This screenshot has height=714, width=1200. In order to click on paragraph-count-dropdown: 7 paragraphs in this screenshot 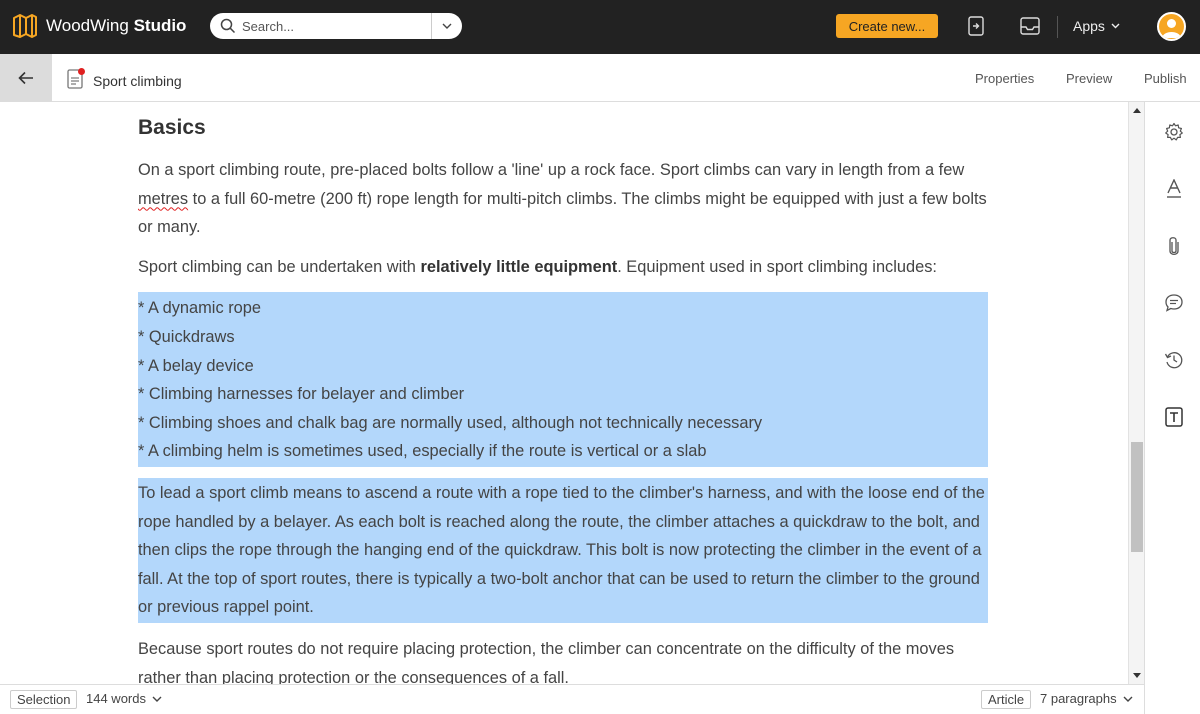, I will do `click(1086, 698)`.